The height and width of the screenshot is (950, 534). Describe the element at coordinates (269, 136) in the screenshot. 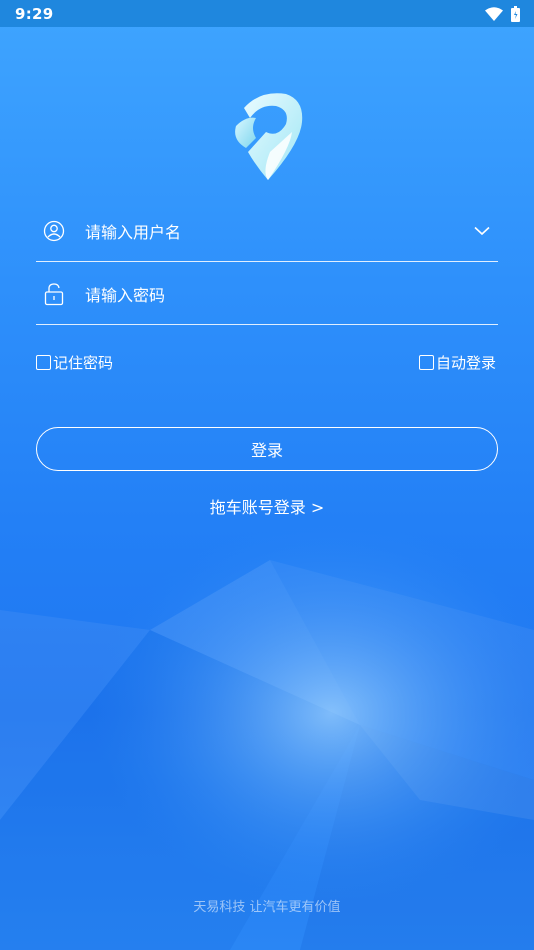

I see `app-logo-icon` at that location.